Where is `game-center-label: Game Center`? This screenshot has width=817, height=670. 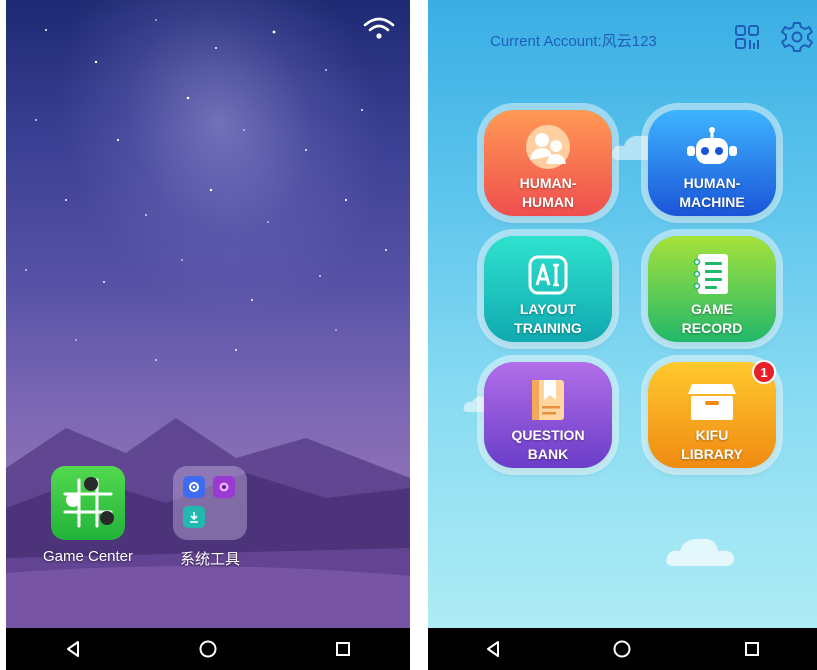 game-center-label: Game Center is located at coordinates (88, 556).